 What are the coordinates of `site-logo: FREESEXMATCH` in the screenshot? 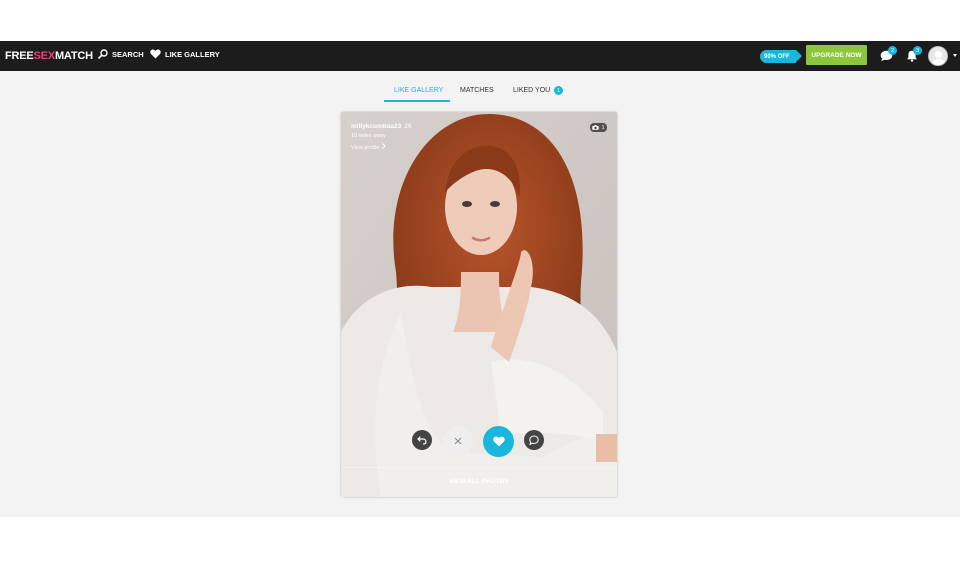 It's located at (49, 56).